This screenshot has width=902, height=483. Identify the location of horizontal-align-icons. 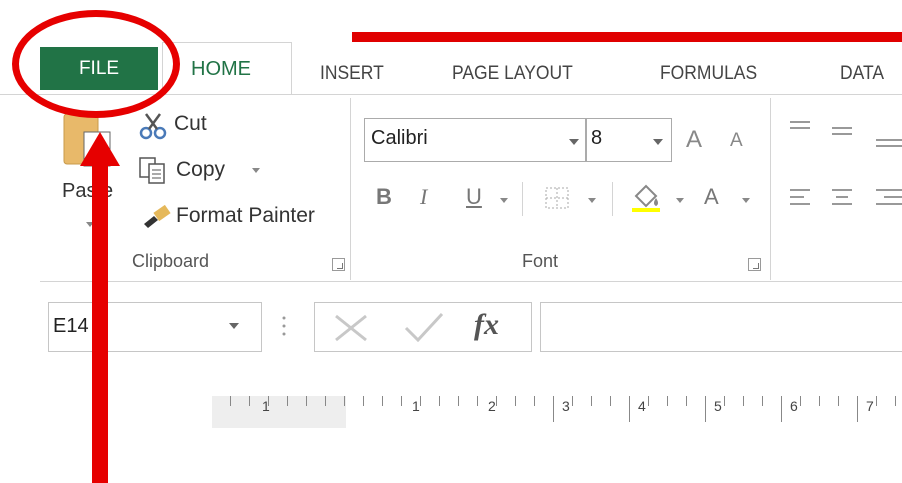
(845, 199).